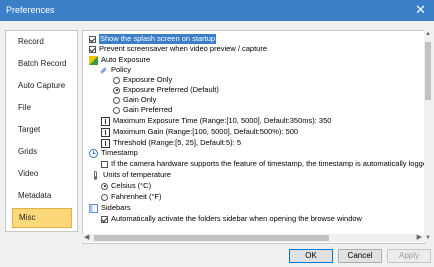 The width and height of the screenshot is (434, 267). What do you see at coordinates (104, 164) in the screenshot?
I see `timestamp-checkbox` at bounding box center [104, 164].